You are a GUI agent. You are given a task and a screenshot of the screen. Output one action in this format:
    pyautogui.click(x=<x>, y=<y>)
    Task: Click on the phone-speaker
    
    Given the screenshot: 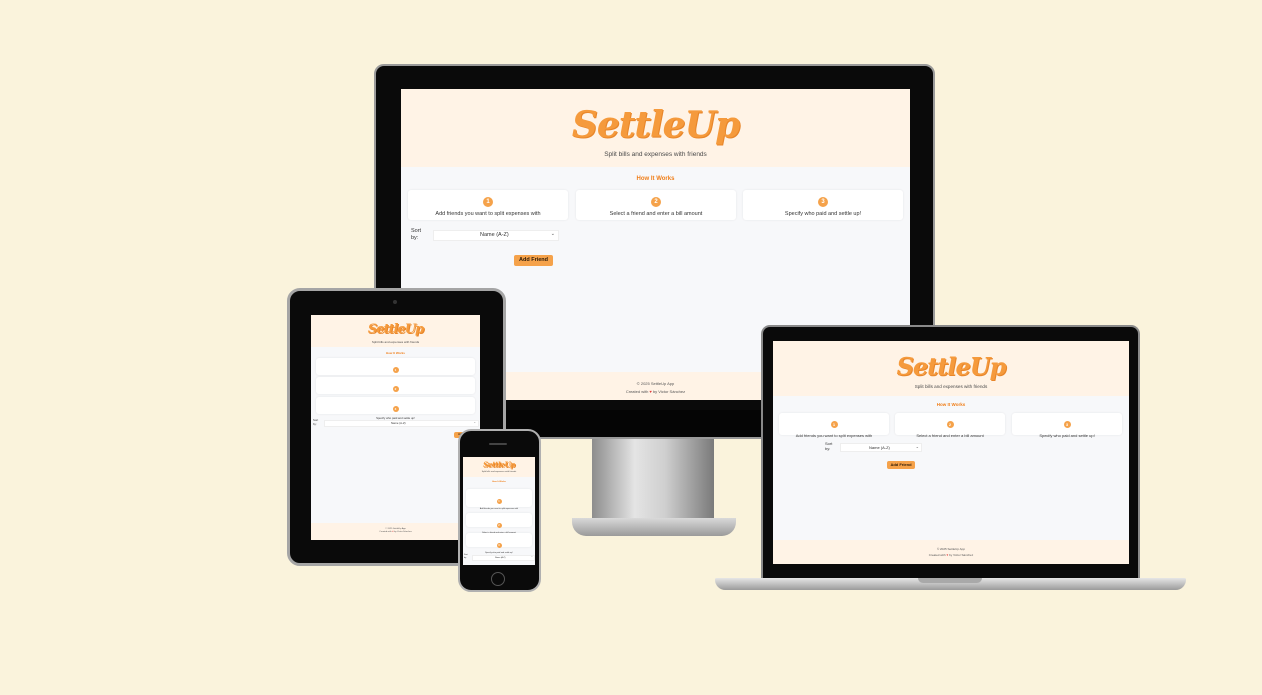 What is the action you would take?
    pyautogui.click(x=498, y=444)
    